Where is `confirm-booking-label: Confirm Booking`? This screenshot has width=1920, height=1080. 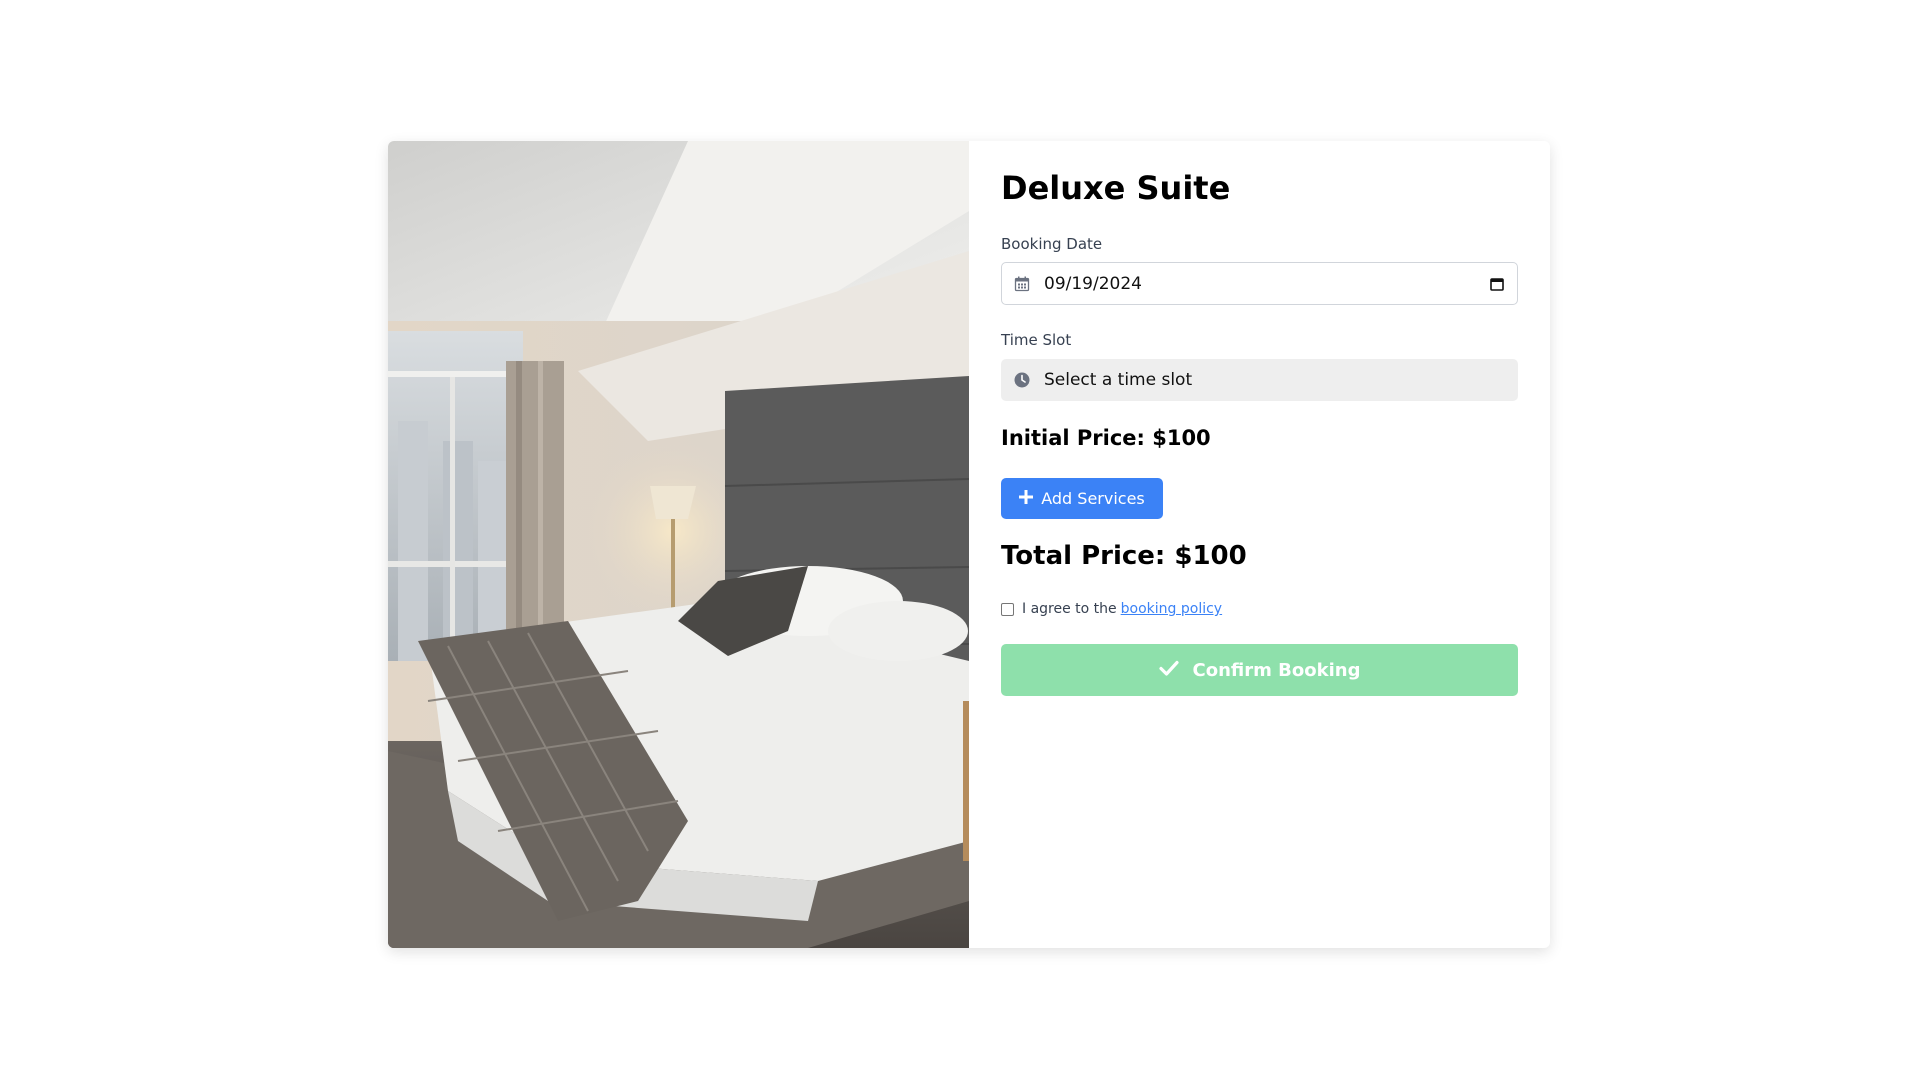
confirm-booking-label: Confirm Booking is located at coordinates (1276, 670).